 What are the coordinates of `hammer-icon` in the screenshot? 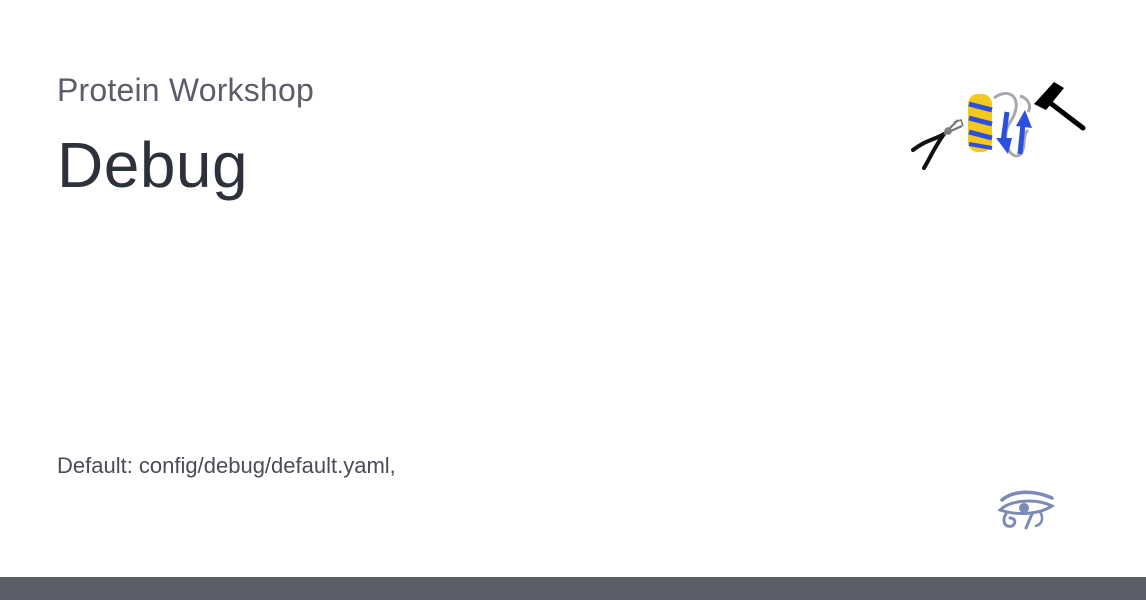 It's located at (1060, 106).